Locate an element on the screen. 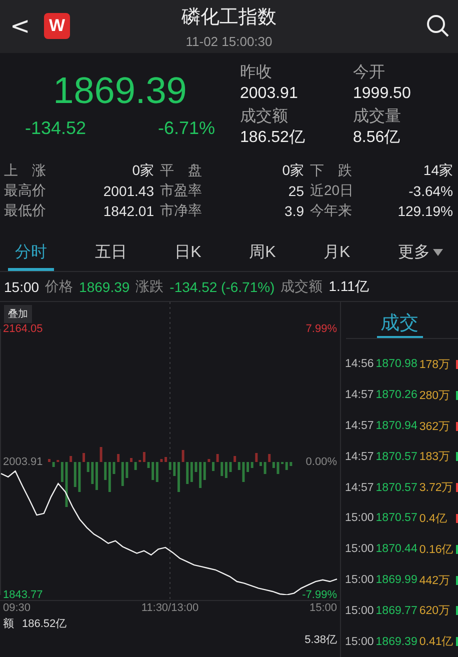 The height and width of the screenshot is (657, 458). percent-change: -6.71% is located at coordinates (186, 128).